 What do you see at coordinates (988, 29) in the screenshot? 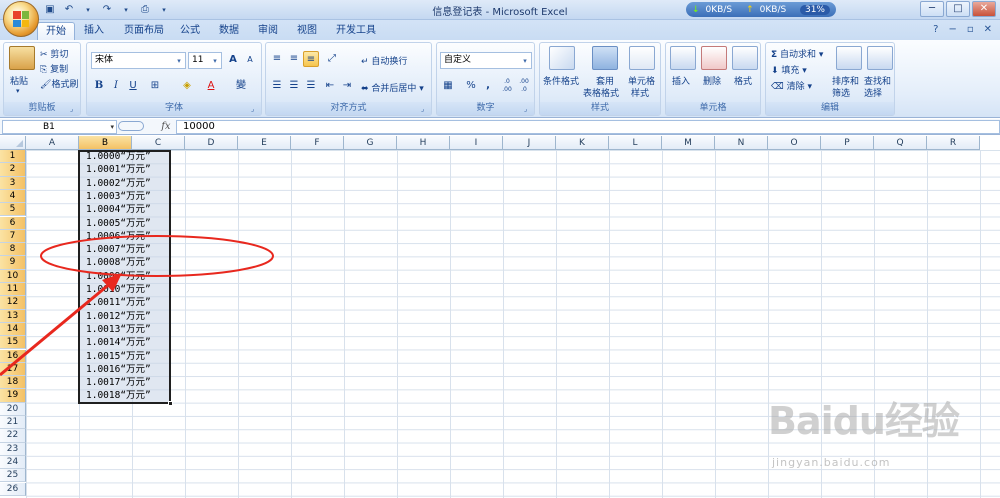
I see `ribbon-close-icon: ✕` at bounding box center [988, 29].